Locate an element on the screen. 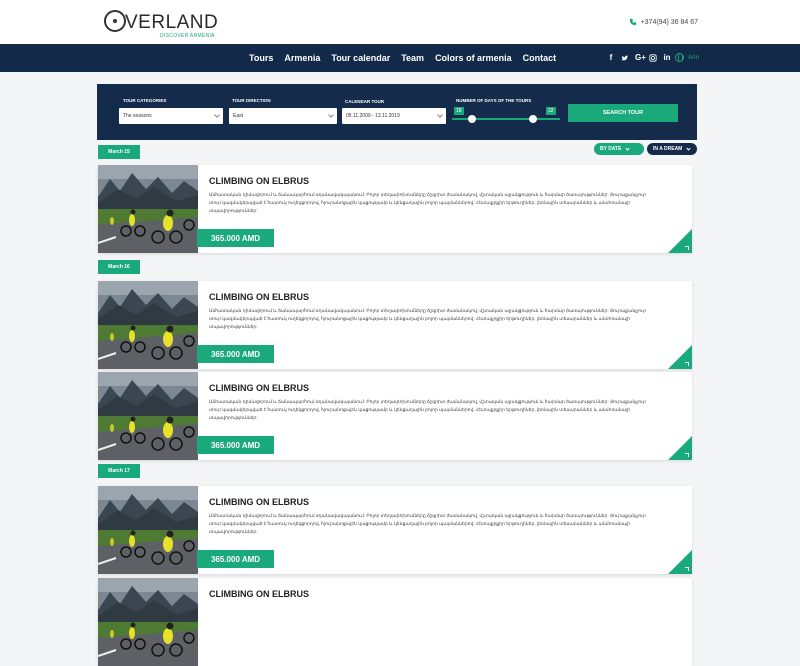 This screenshot has height=666, width=800. slider-min-handle is located at coordinates (472, 119).